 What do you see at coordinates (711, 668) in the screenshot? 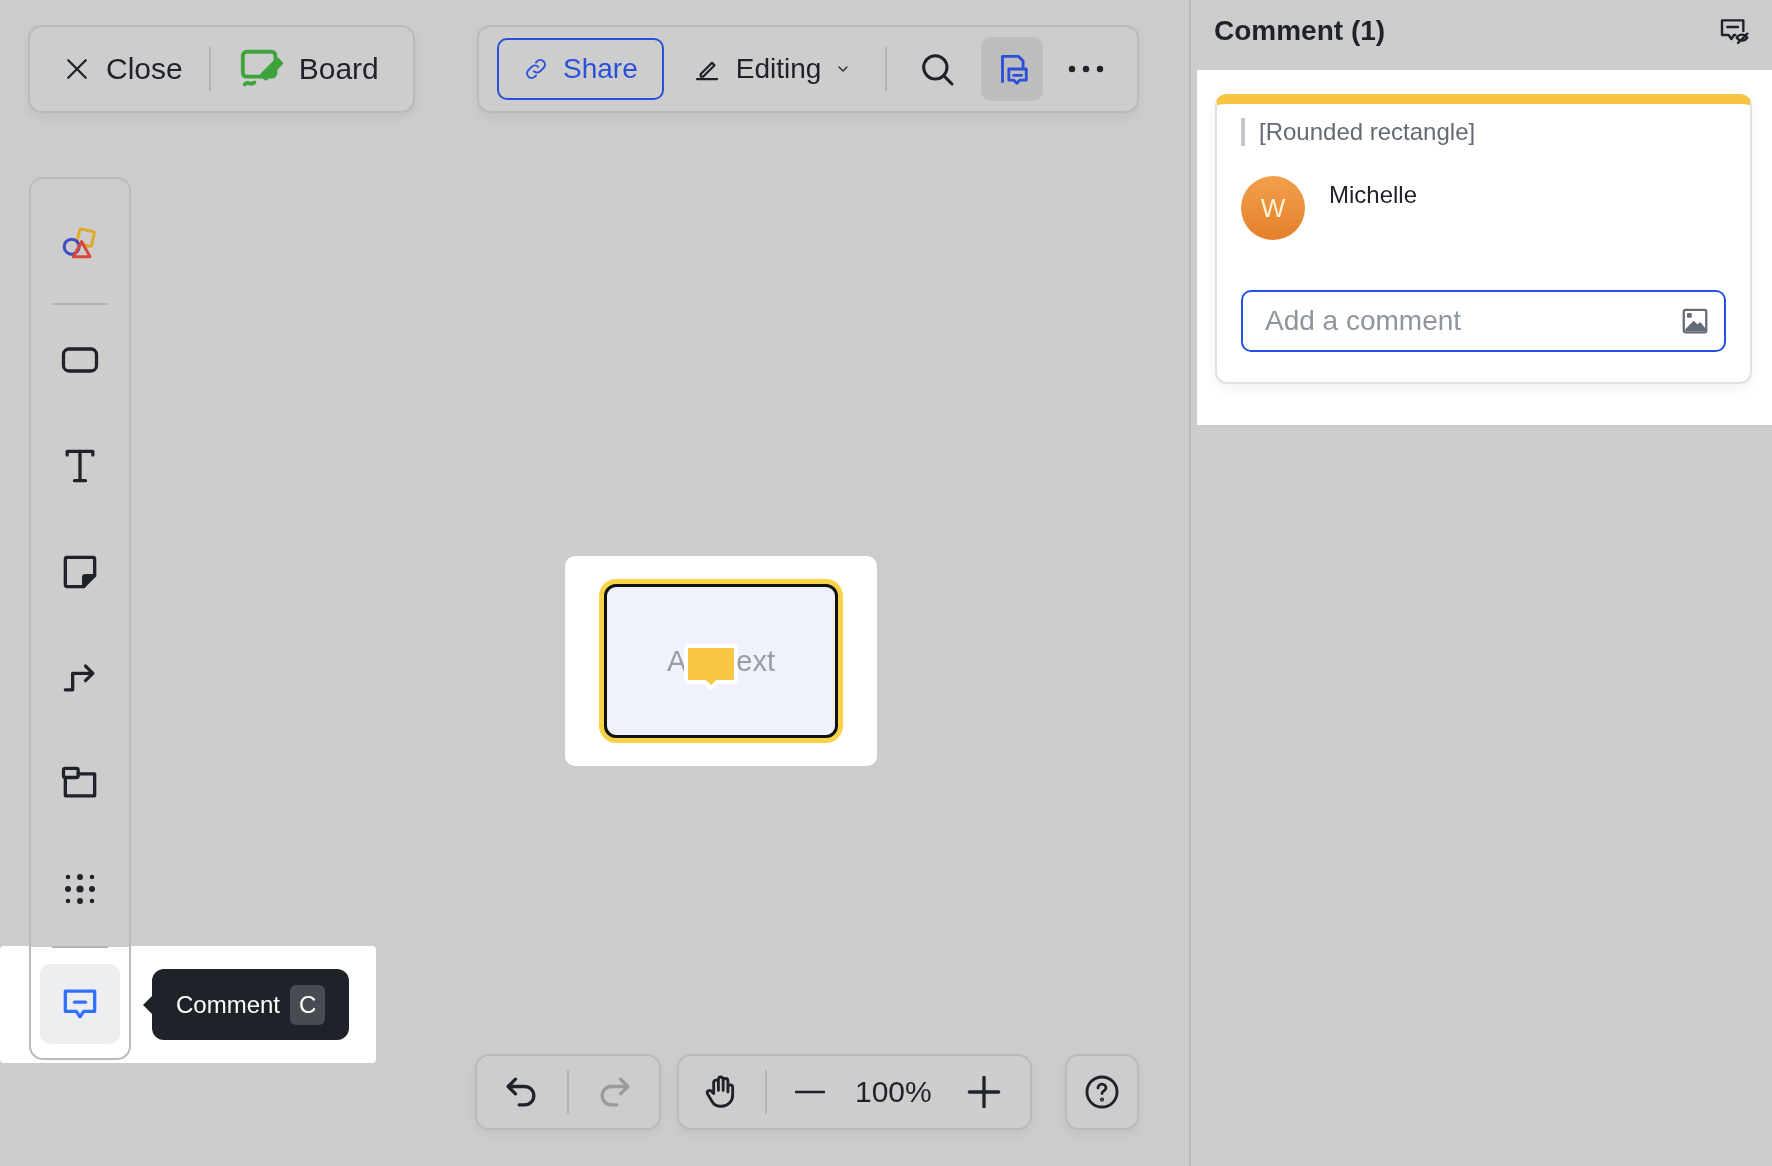
I see `comment-marker-icon` at bounding box center [711, 668].